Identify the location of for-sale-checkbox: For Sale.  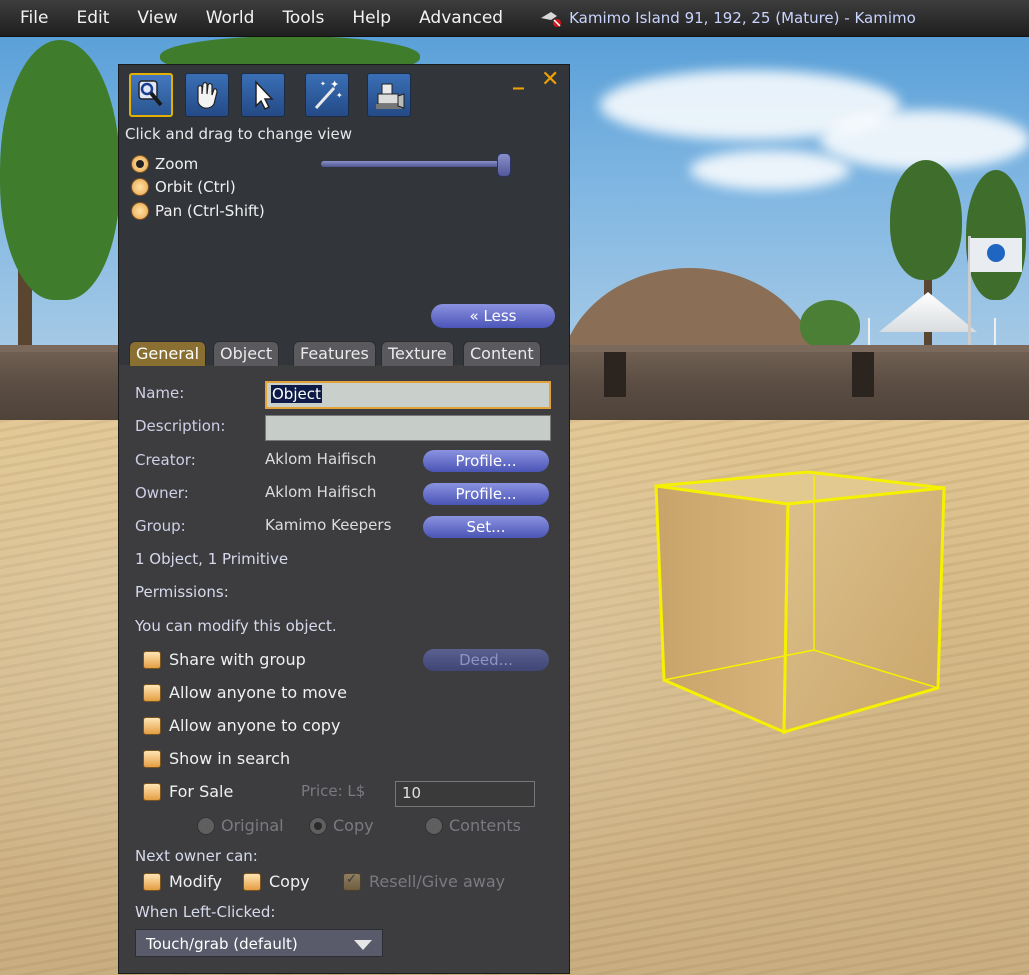
(188, 791).